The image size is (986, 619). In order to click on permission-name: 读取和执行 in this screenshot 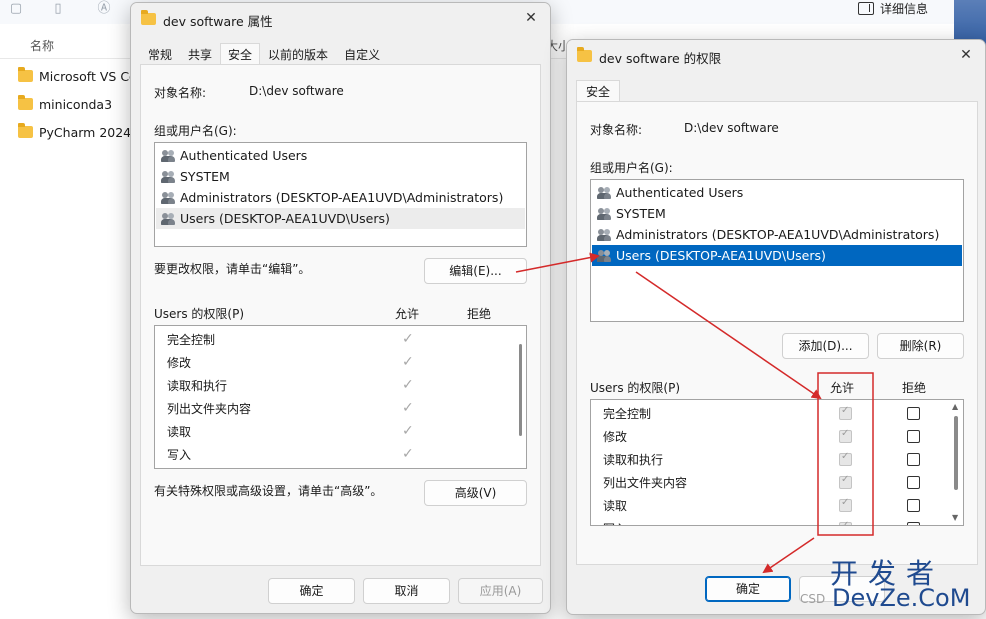, I will do `click(633, 460)`.